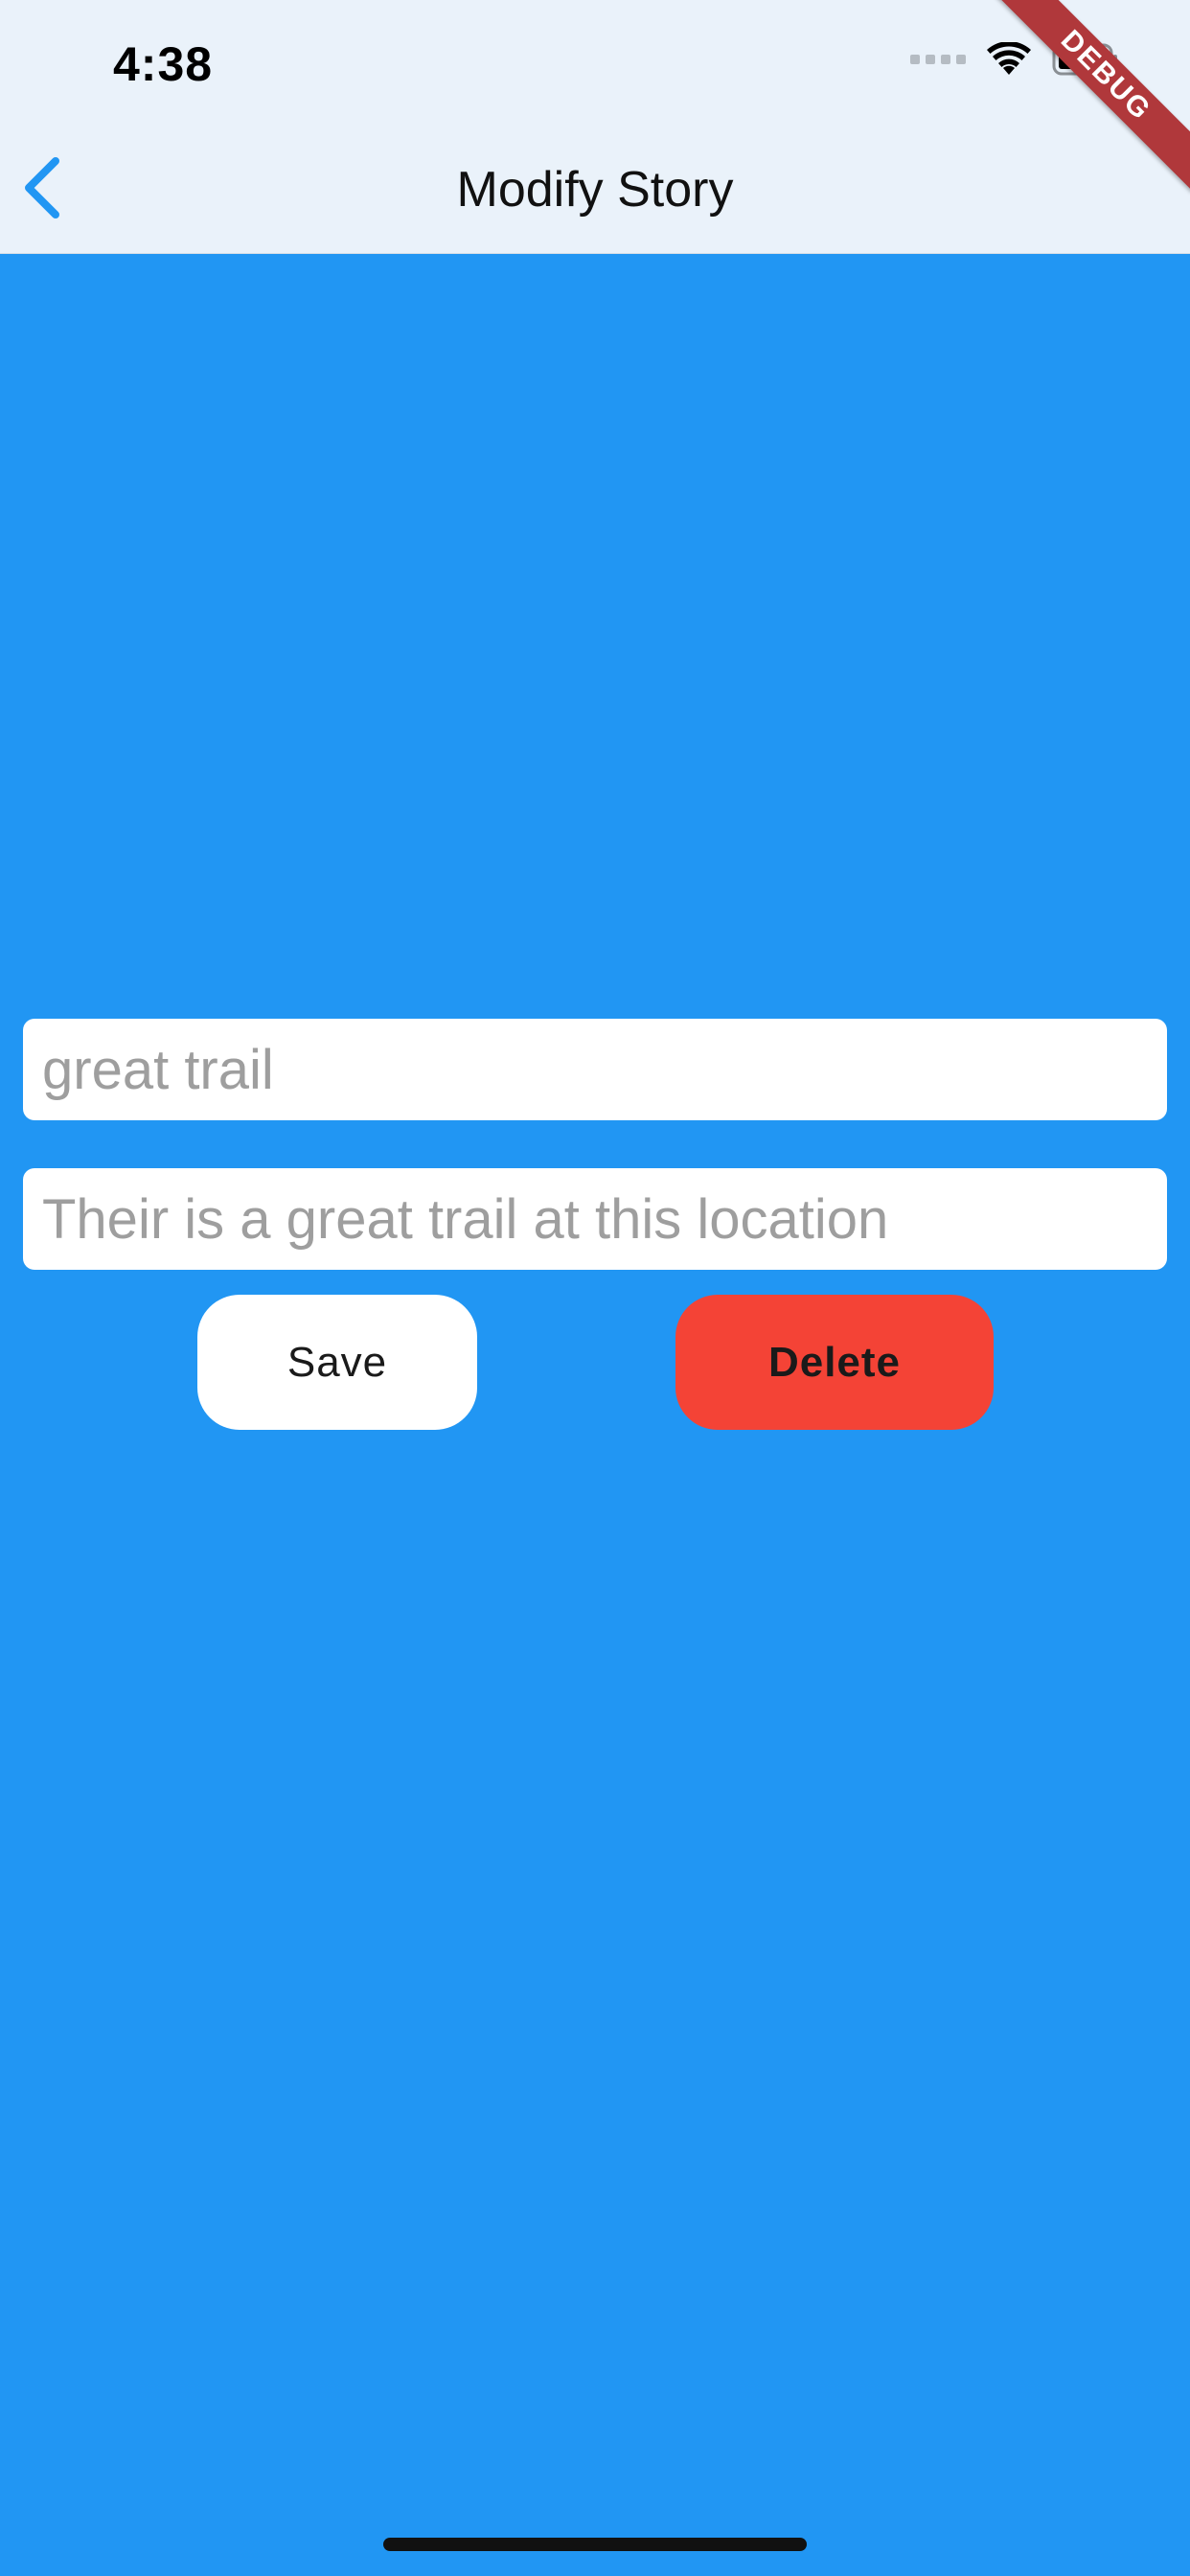 The width and height of the screenshot is (1190, 2576). I want to click on status-time: 4:38, so click(163, 64).